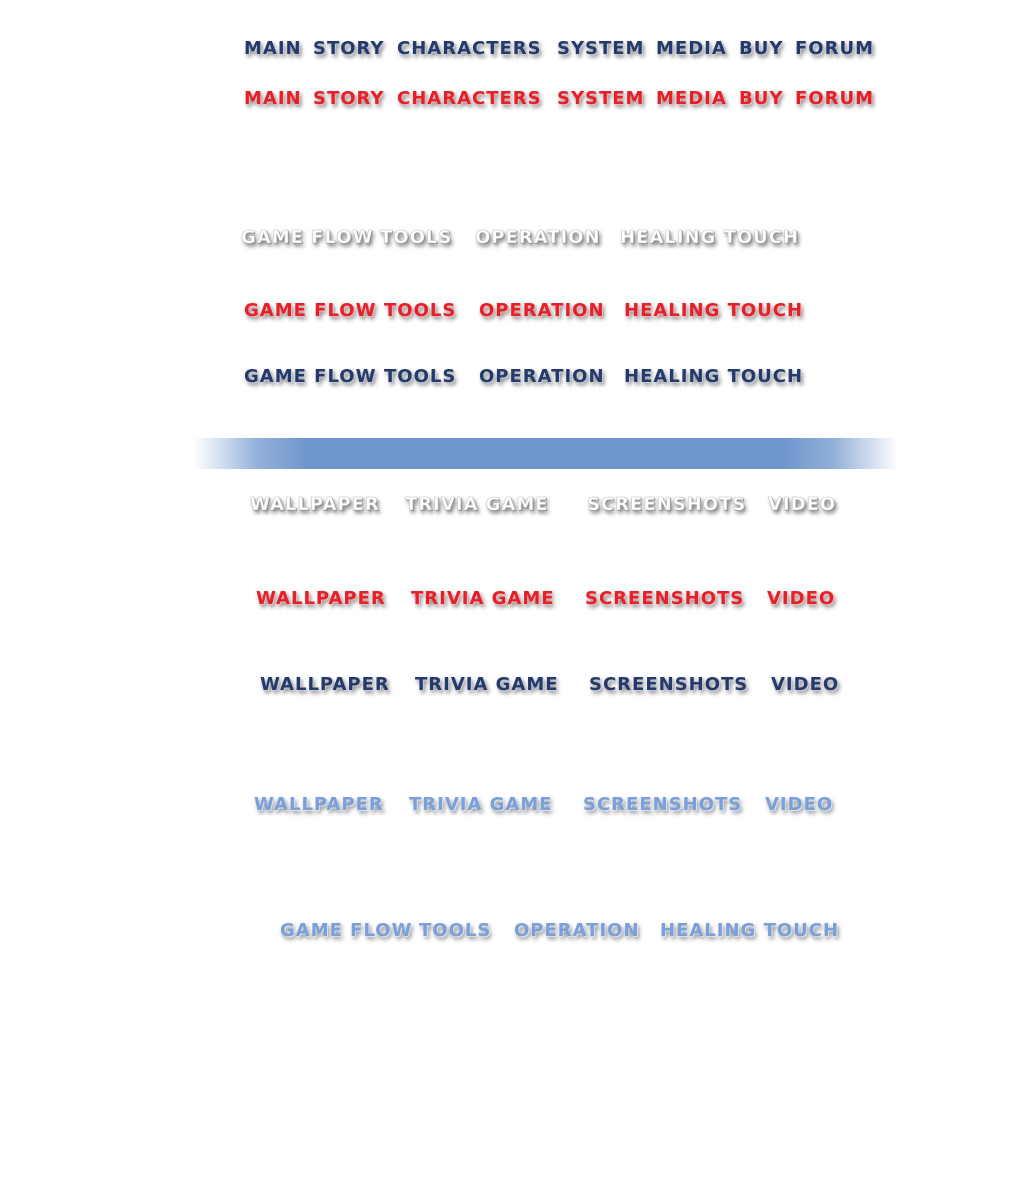  I want to click on section-divider-bar, so click(546, 453).